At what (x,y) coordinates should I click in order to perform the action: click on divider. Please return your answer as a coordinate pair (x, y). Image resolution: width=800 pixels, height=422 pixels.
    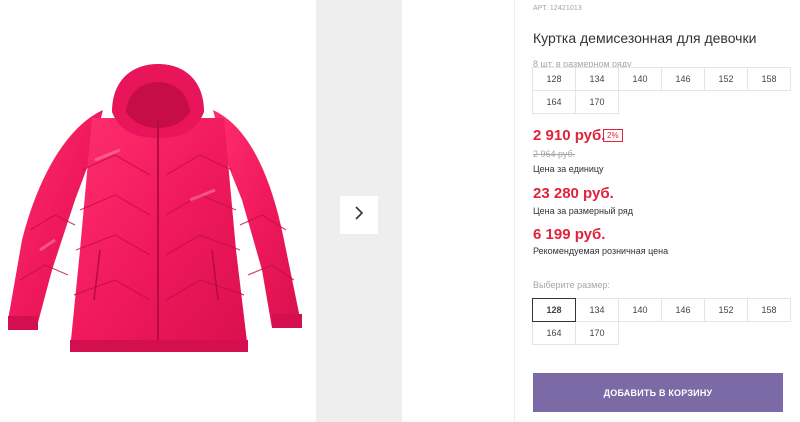
    Looking at the image, I should click on (514, 211).